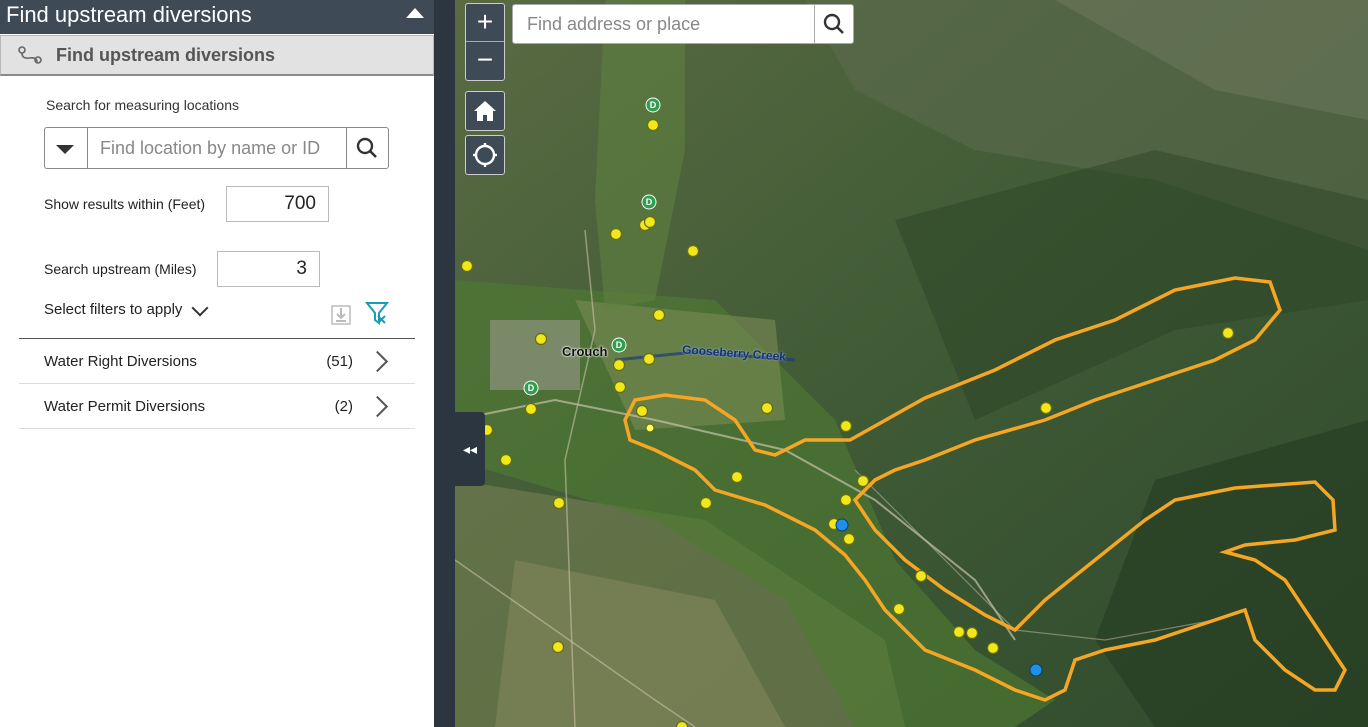 This screenshot has height=727, width=1368. I want to click on zoom-control: + −, so click(485, 42).